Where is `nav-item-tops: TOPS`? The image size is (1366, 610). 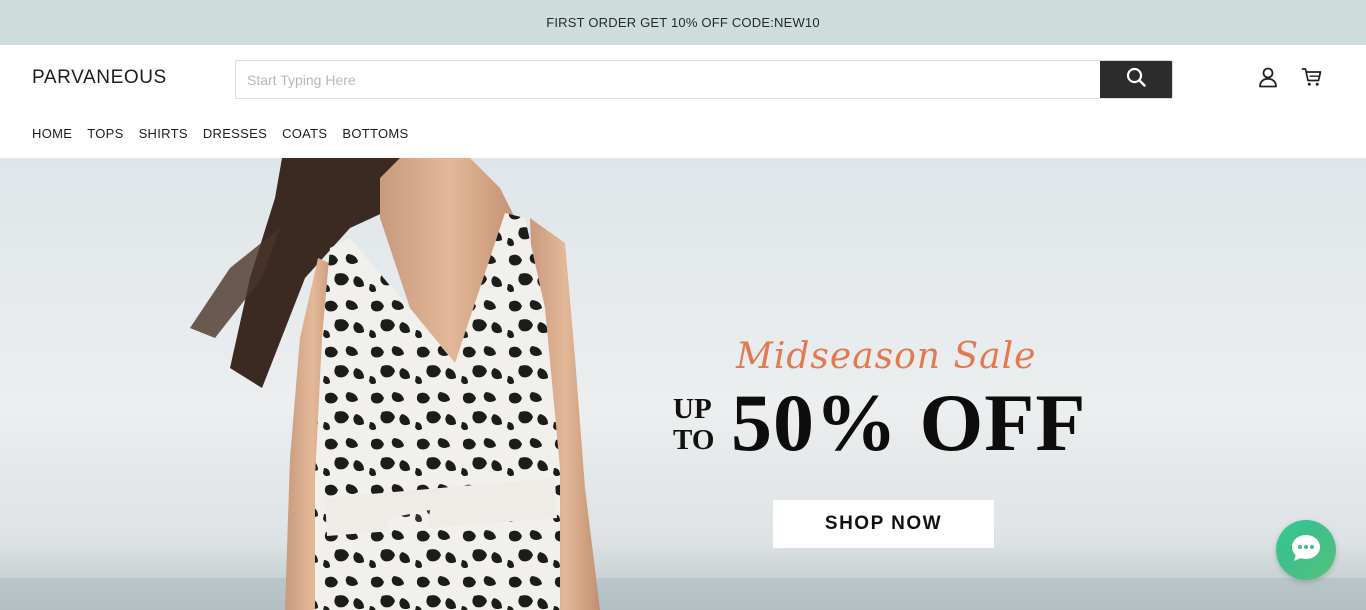
nav-item-tops: TOPS is located at coordinates (105, 133).